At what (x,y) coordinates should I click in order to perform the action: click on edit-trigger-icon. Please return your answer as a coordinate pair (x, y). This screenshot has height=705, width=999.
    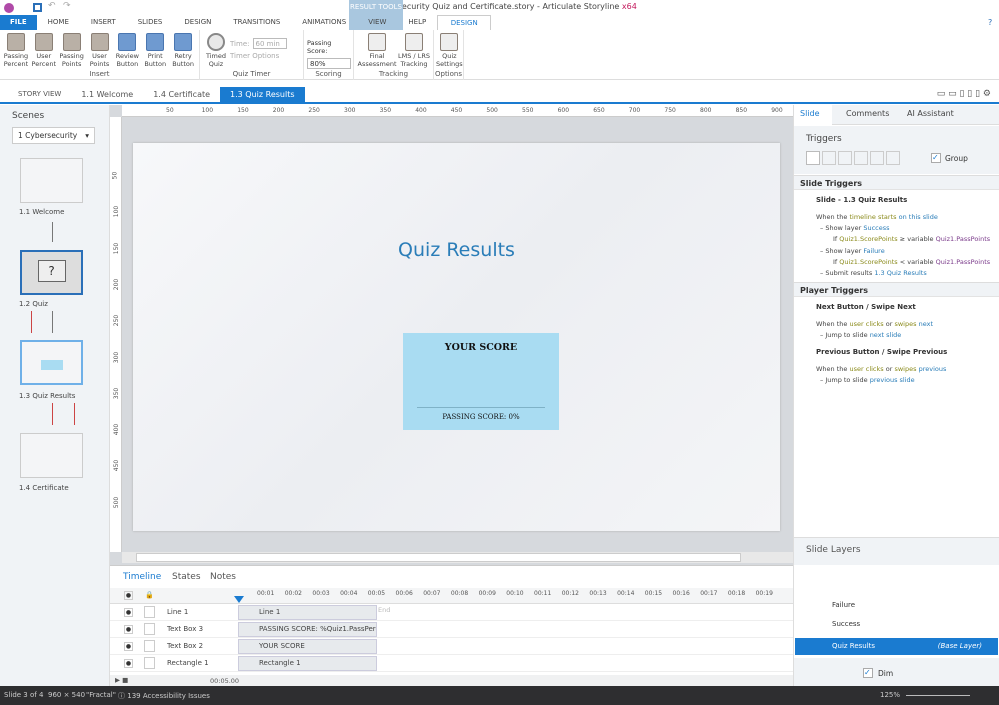
    Looking at the image, I should click on (829, 158).